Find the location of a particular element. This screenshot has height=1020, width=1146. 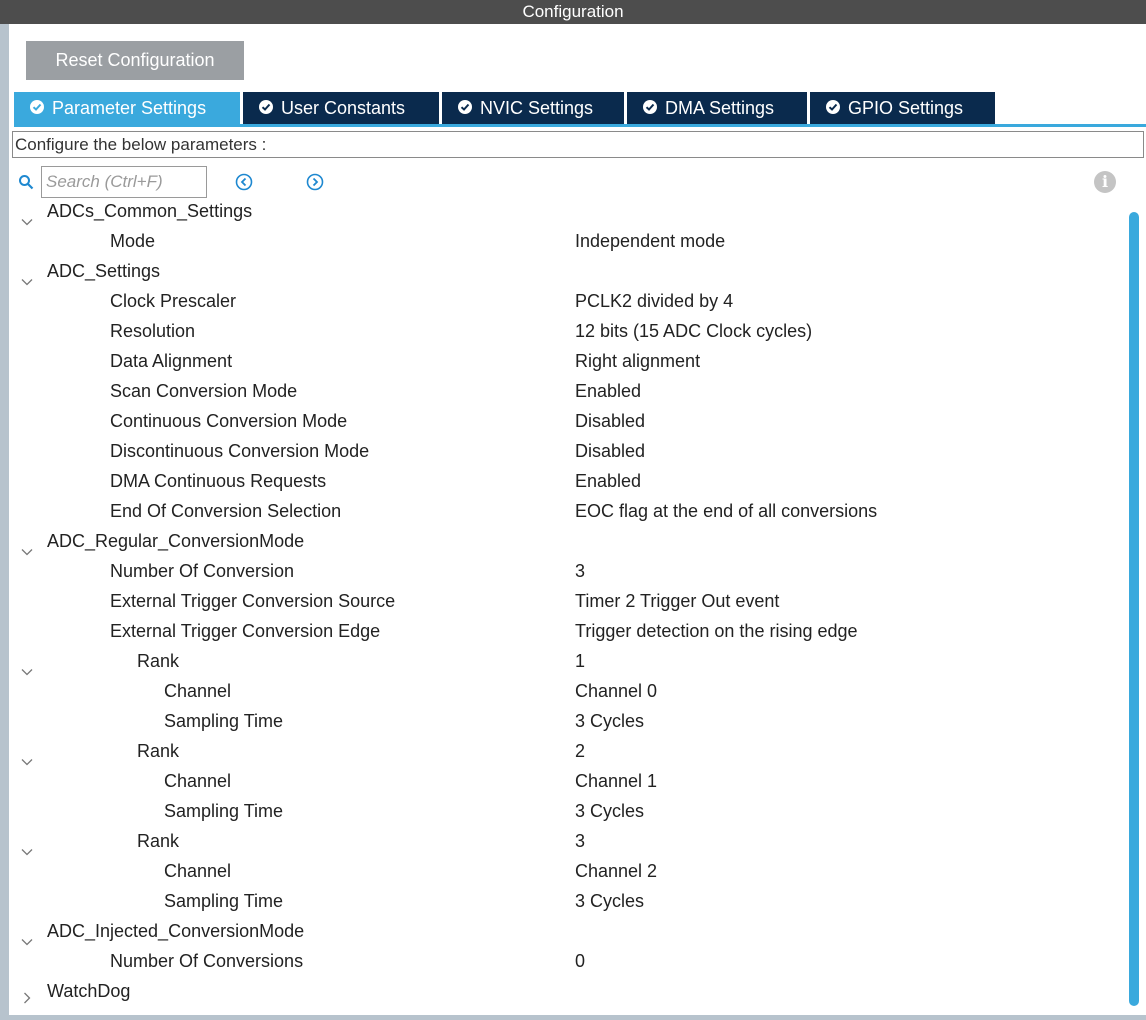

chevron-left-circle-icon is located at coordinates (244, 182).